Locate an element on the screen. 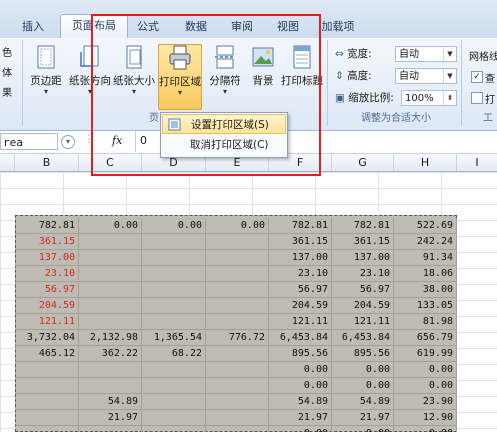 The height and width of the screenshot is (432, 497). table-cell-h: 656.79 is located at coordinates (425, 338).